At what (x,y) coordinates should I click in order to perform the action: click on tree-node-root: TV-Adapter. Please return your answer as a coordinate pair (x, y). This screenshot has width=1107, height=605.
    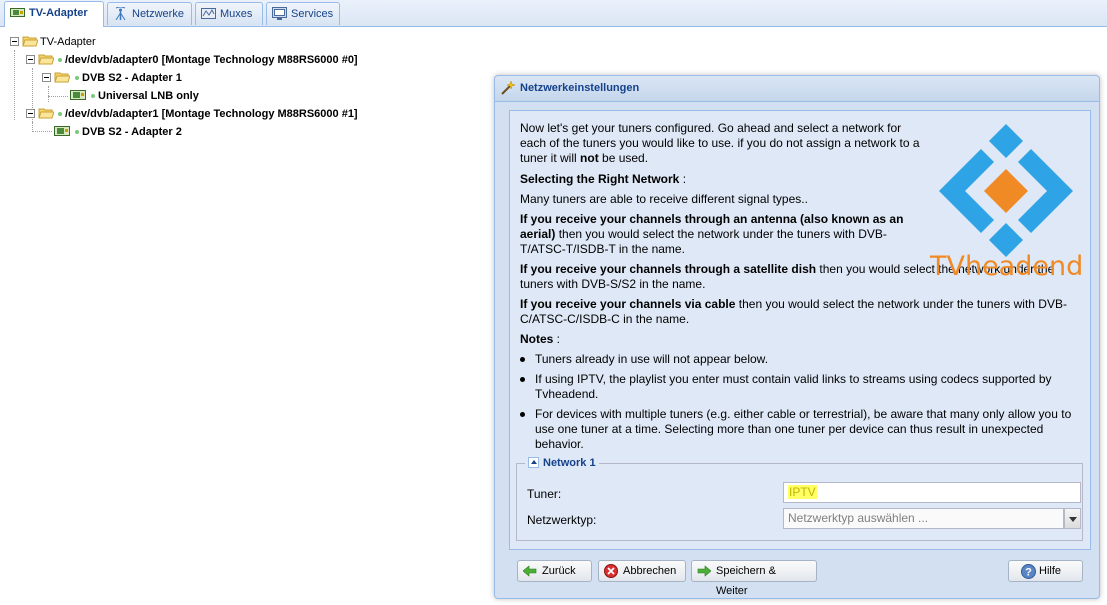
    Looking at the image, I should click on (110, 42).